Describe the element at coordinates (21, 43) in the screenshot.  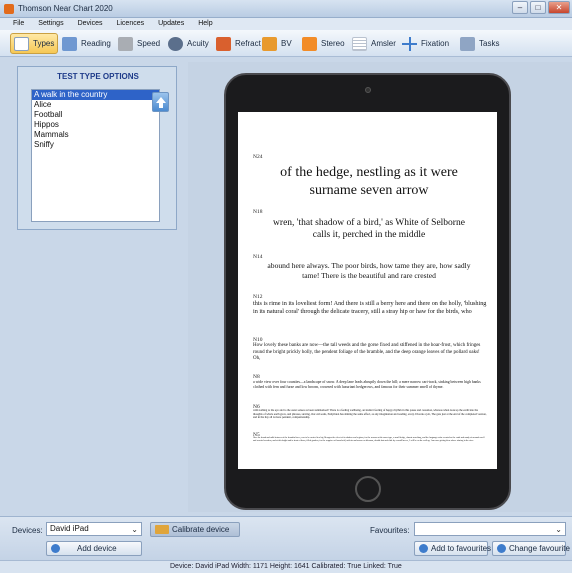
I see `types-icon` at that location.